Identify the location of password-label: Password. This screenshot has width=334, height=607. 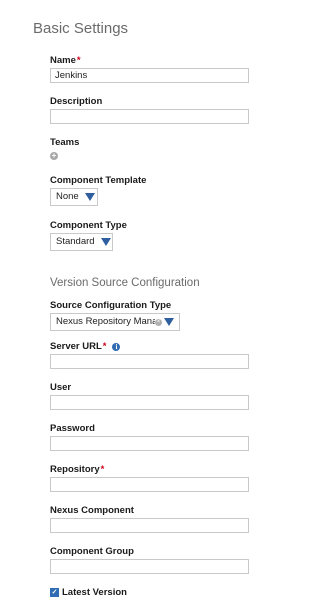
(72, 428).